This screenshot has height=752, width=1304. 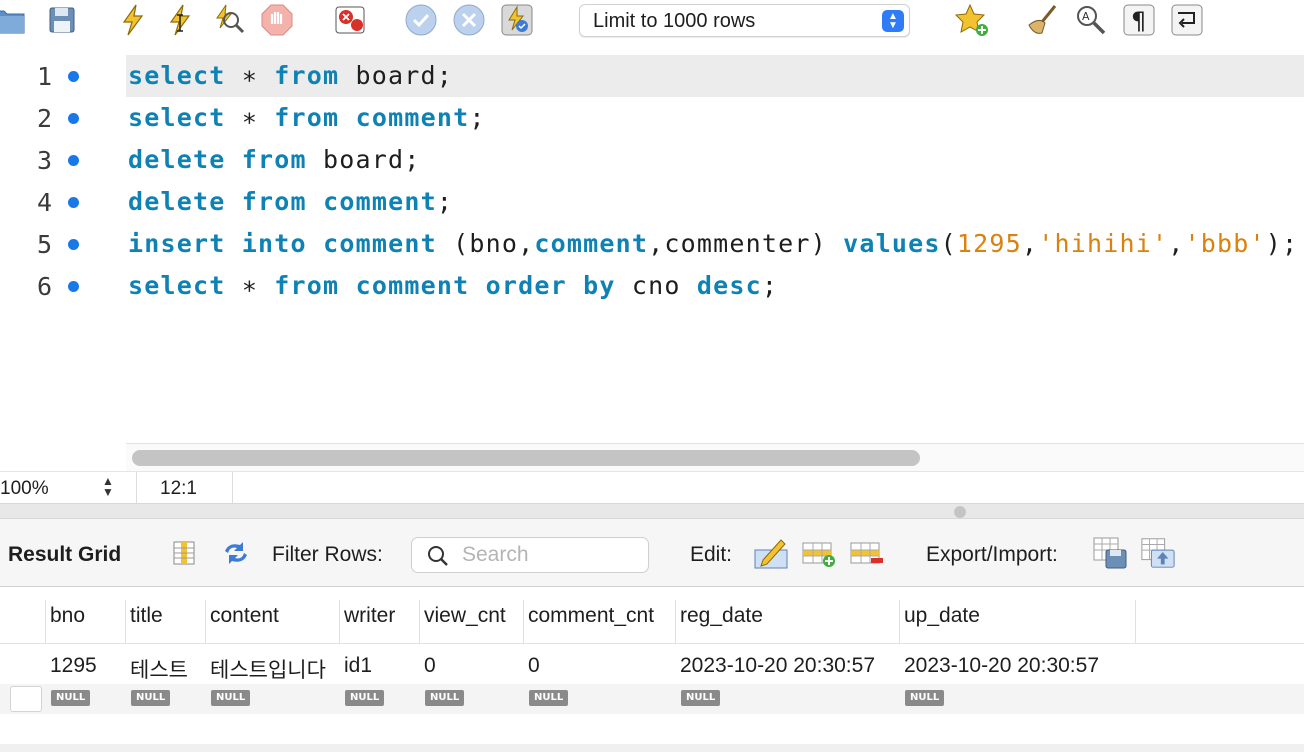 I want to click on table-cell: id1, so click(x=358, y=666).